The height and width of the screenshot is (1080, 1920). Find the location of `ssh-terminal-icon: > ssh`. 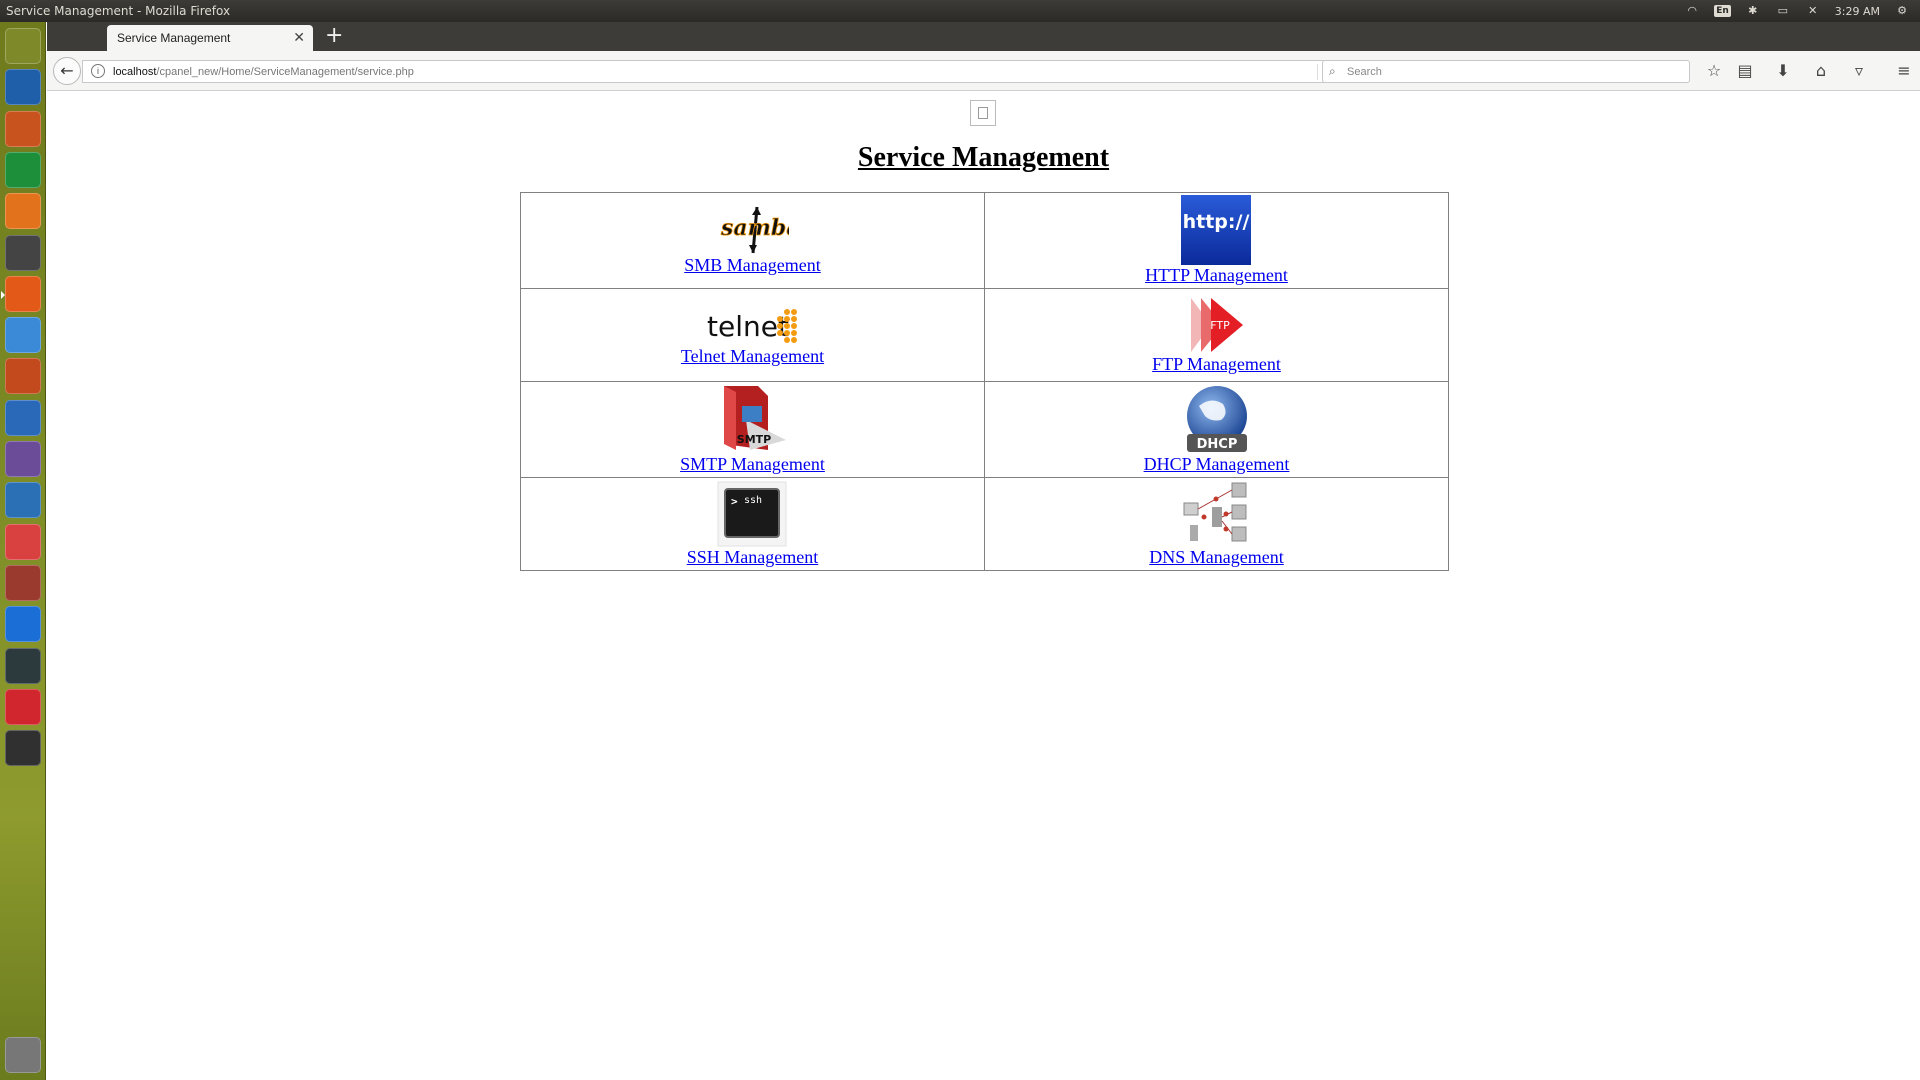

ssh-terminal-icon: > ssh is located at coordinates (752, 514).